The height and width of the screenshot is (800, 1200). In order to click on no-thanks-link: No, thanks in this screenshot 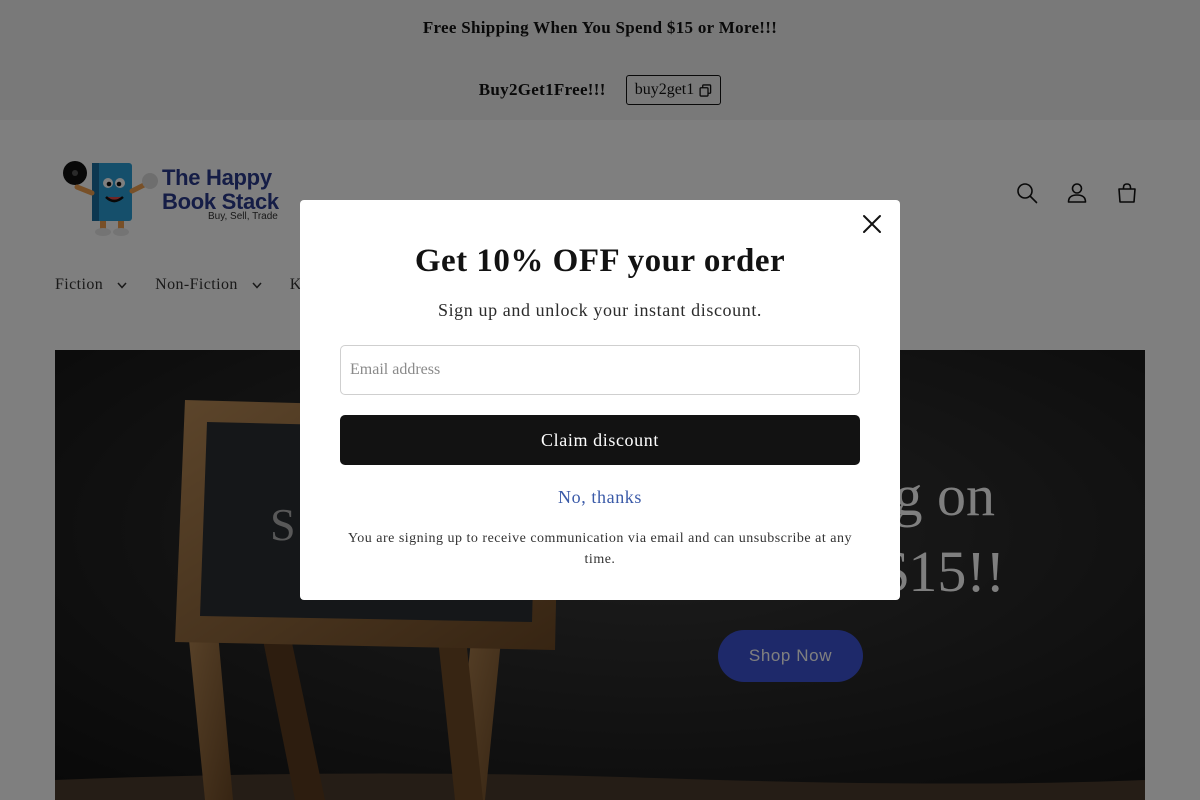, I will do `click(600, 497)`.